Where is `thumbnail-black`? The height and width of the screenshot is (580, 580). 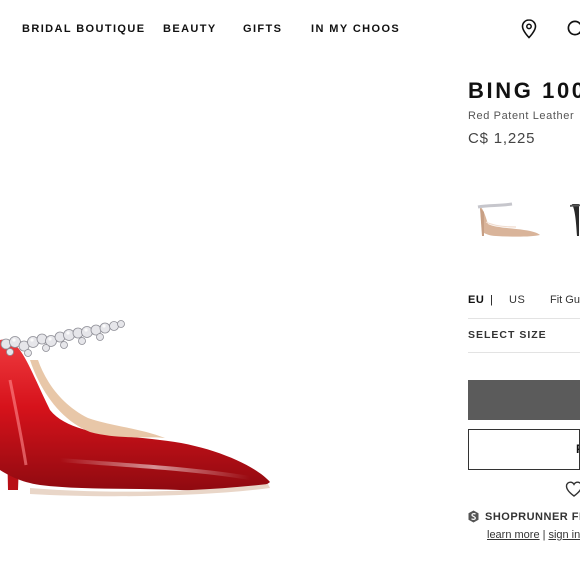 thumbnail-black is located at coordinates (574, 222).